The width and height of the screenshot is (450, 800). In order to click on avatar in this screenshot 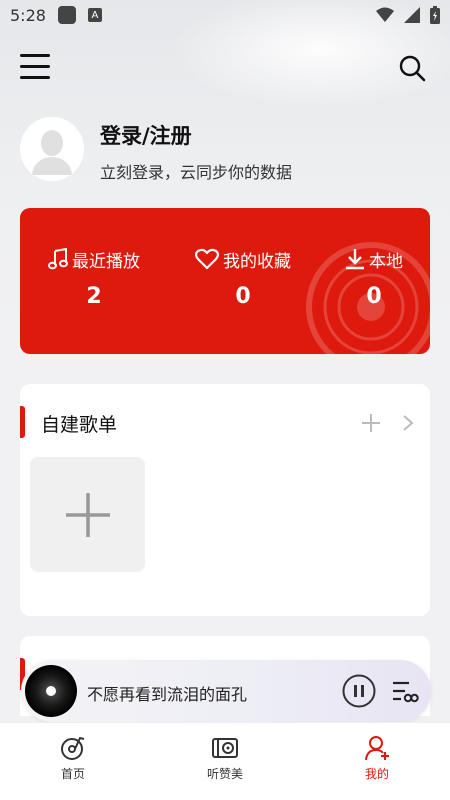, I will do `click(52, 149)`.